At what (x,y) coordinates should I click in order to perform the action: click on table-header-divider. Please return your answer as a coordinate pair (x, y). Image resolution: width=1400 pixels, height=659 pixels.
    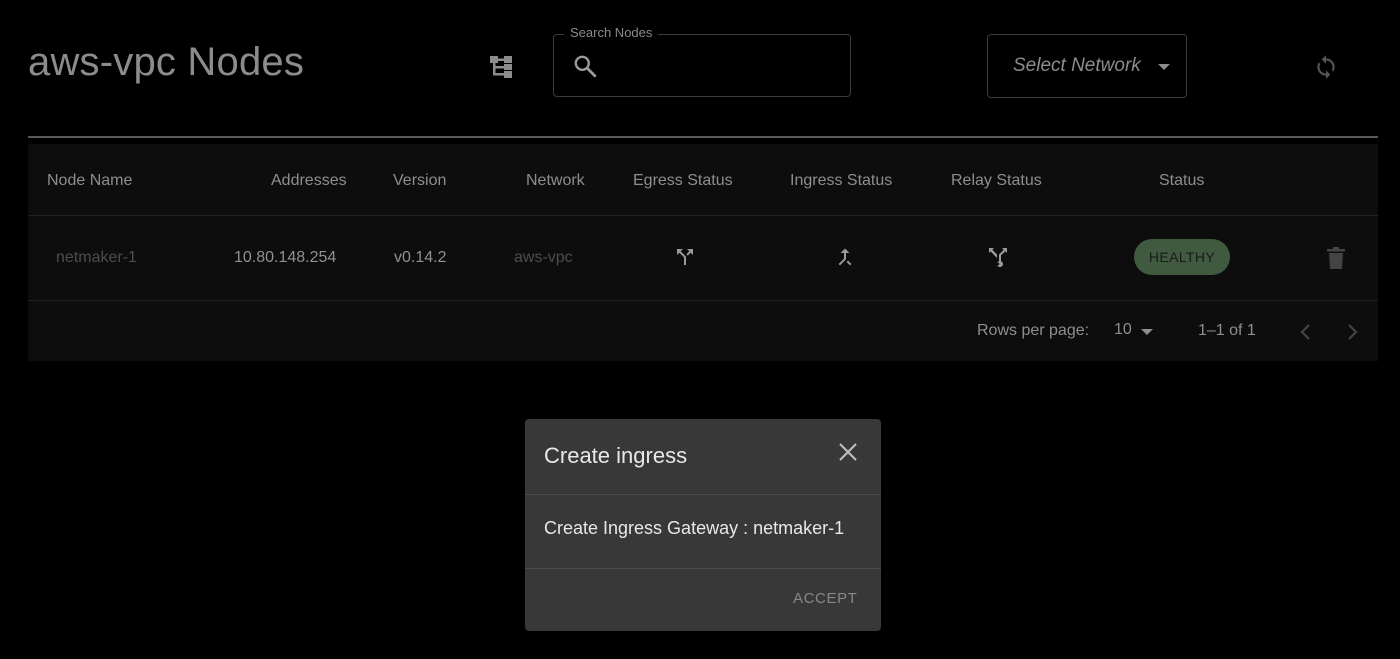
    Looking at the image, I should click on (703, 215).